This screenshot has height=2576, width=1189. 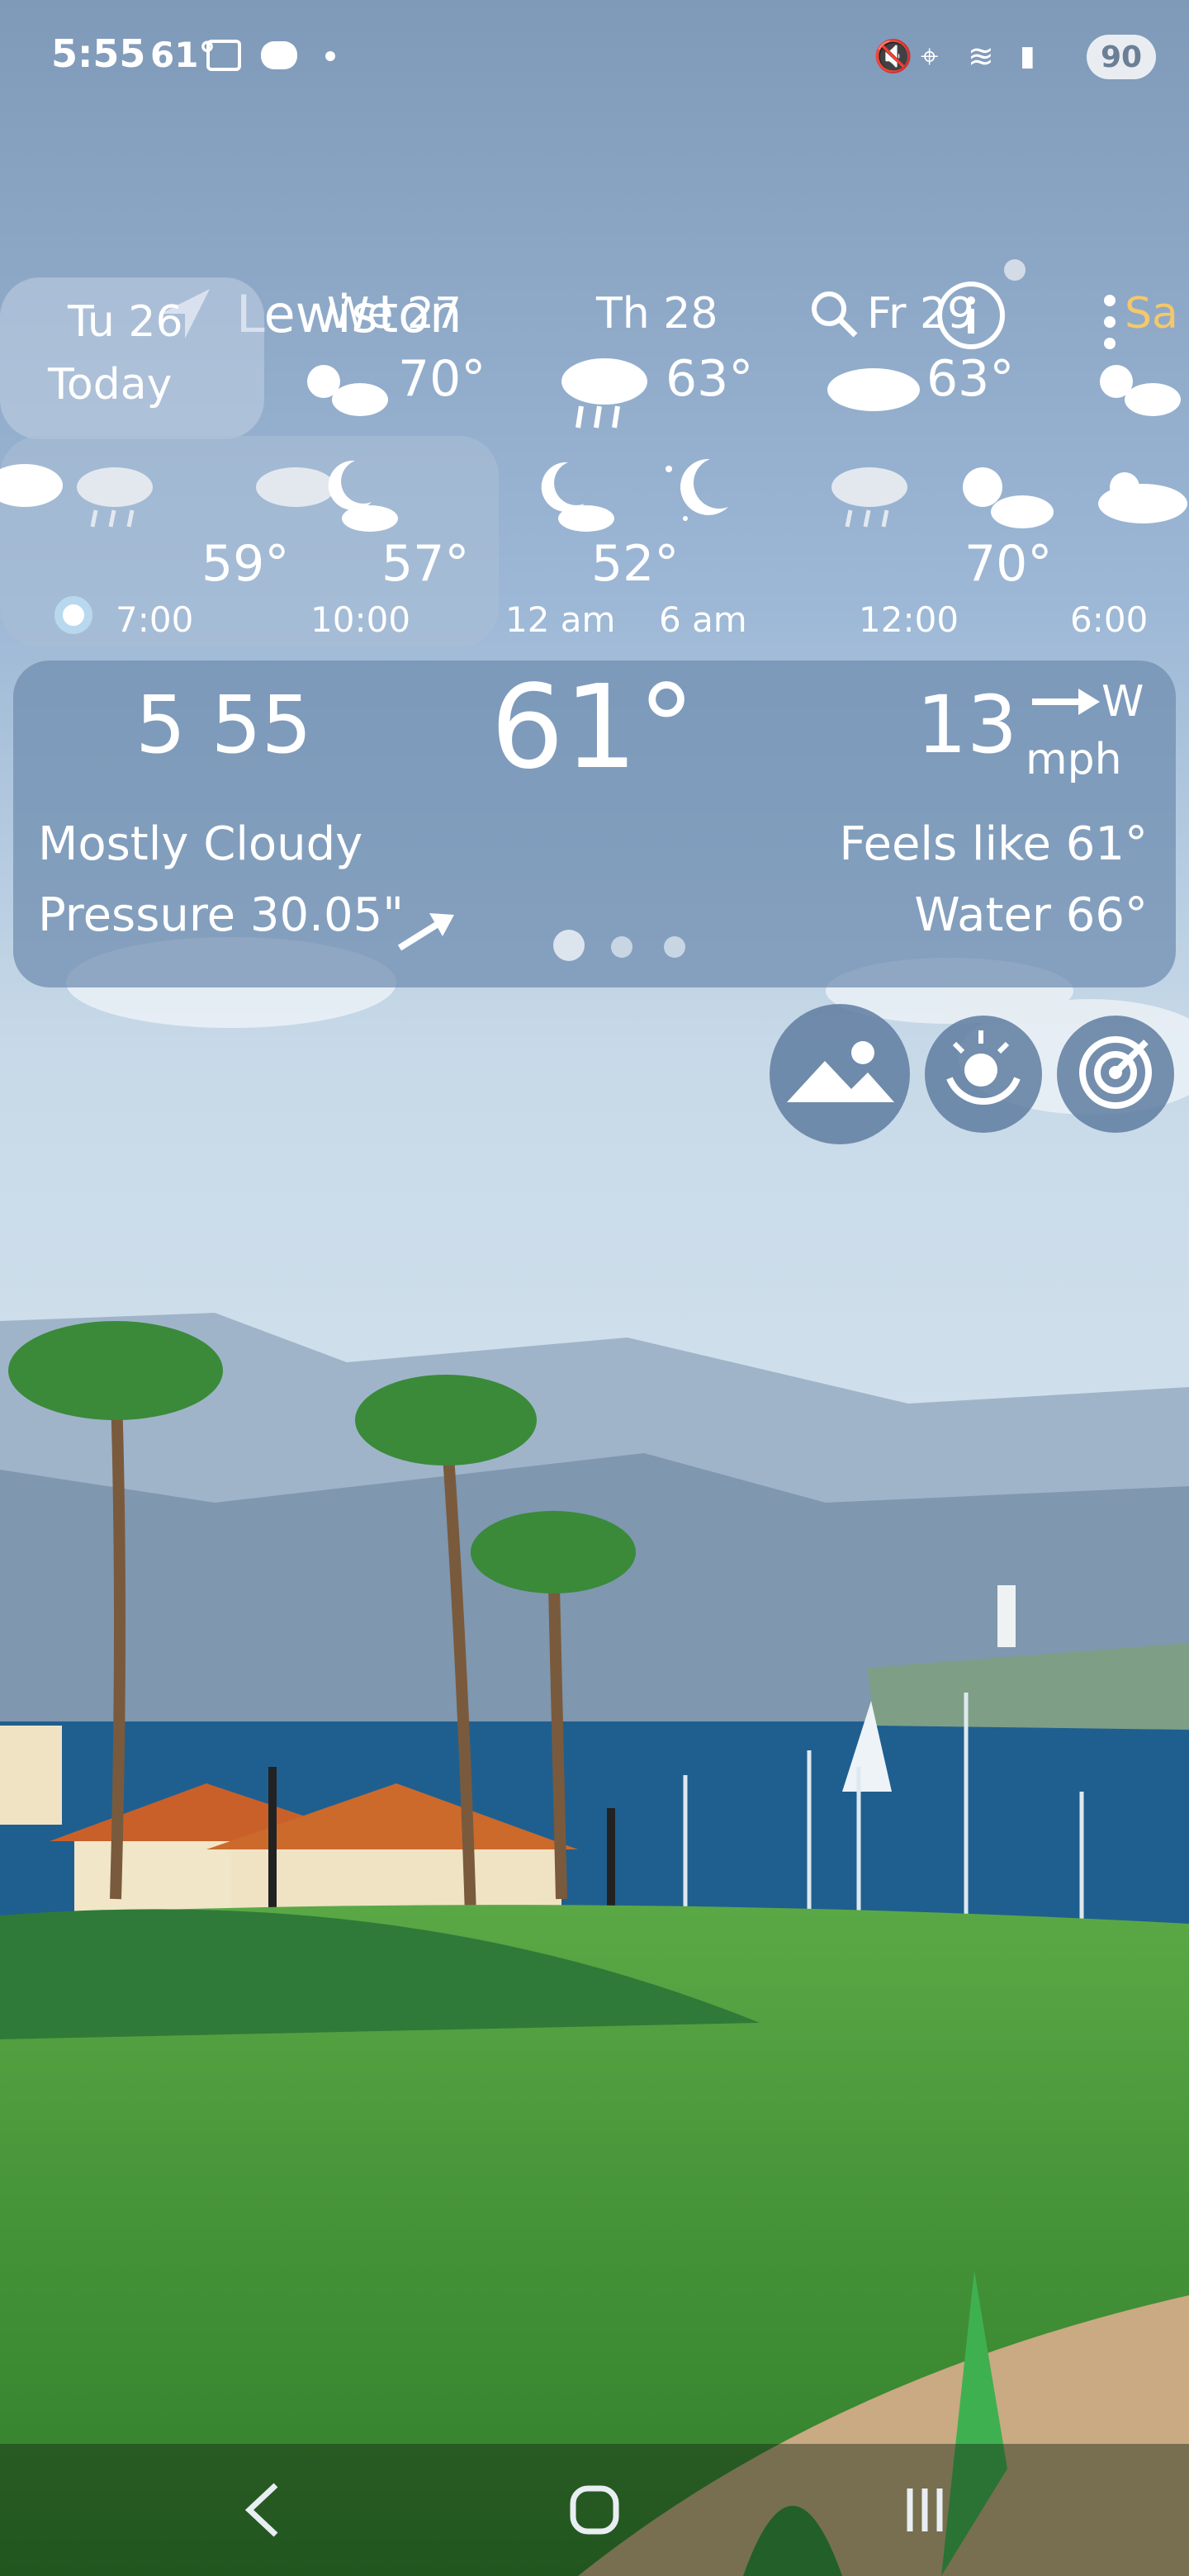 I want to click on day-label: Sa, so click(x=1151, y=314).